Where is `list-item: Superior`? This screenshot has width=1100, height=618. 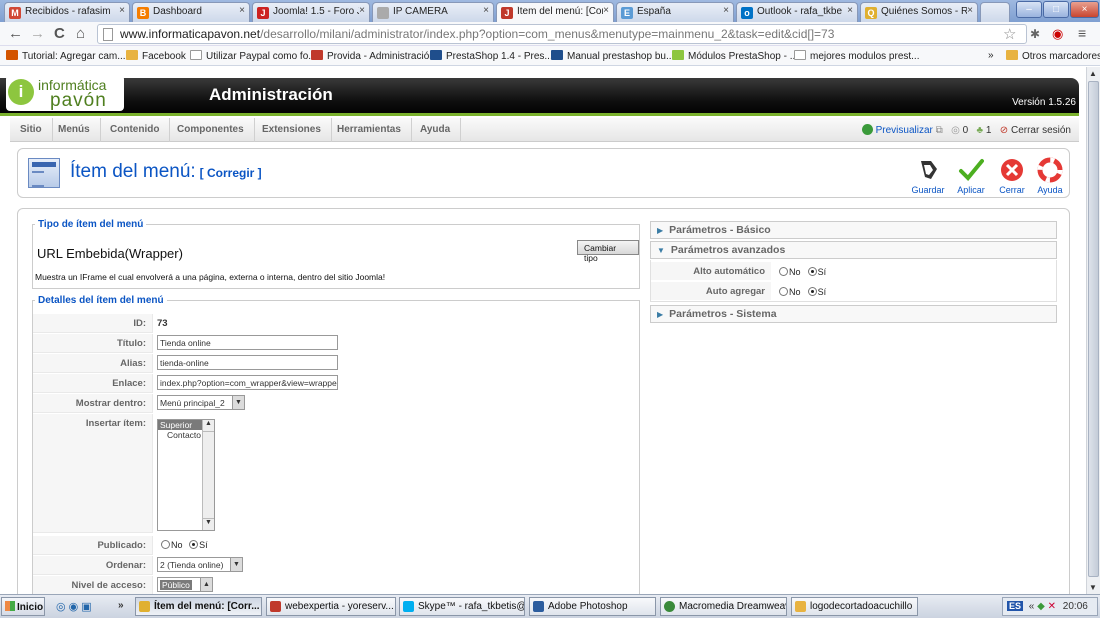
list-item: Superior is located at coordinates (180, 425).